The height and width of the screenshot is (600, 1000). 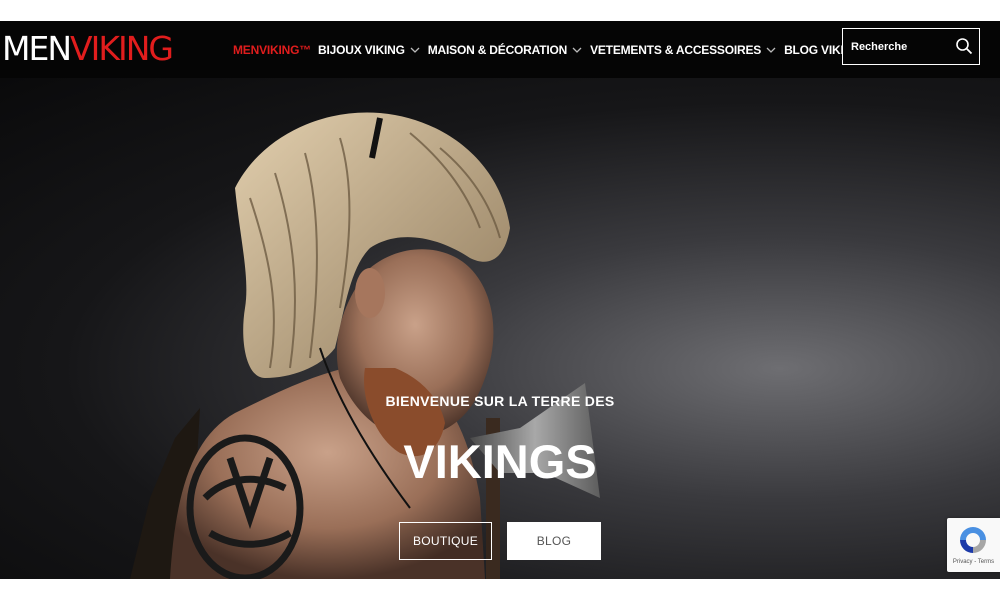 What do you see at coordinates (500, 461) in the screenshot?
I see `hero-title: VIKINGS` at bounding box center [500, 461].